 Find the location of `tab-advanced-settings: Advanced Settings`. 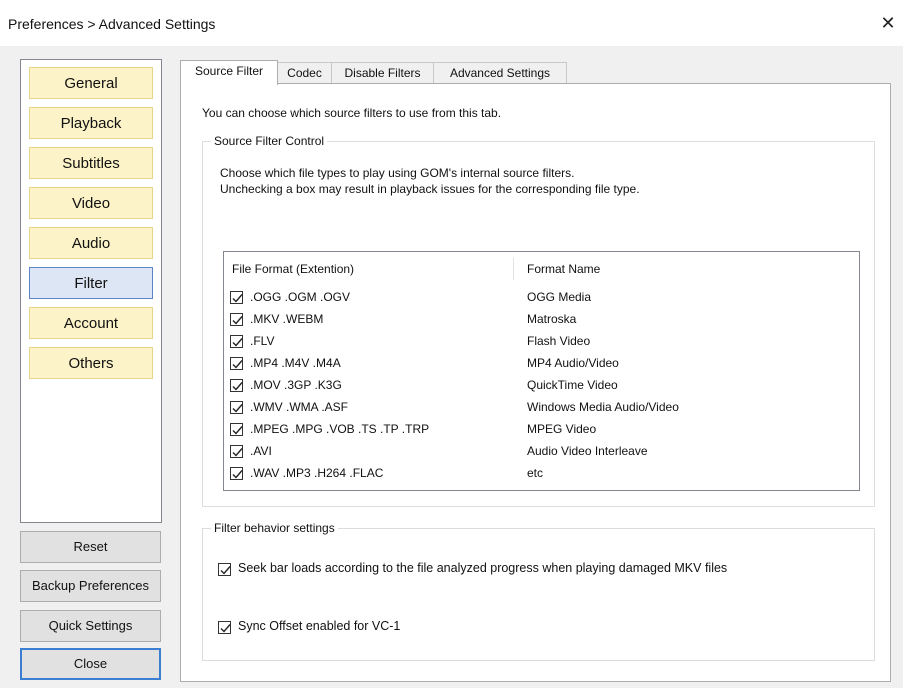

tab-advanced-settings: Advanced Settings is located at coordinates (500, 73).